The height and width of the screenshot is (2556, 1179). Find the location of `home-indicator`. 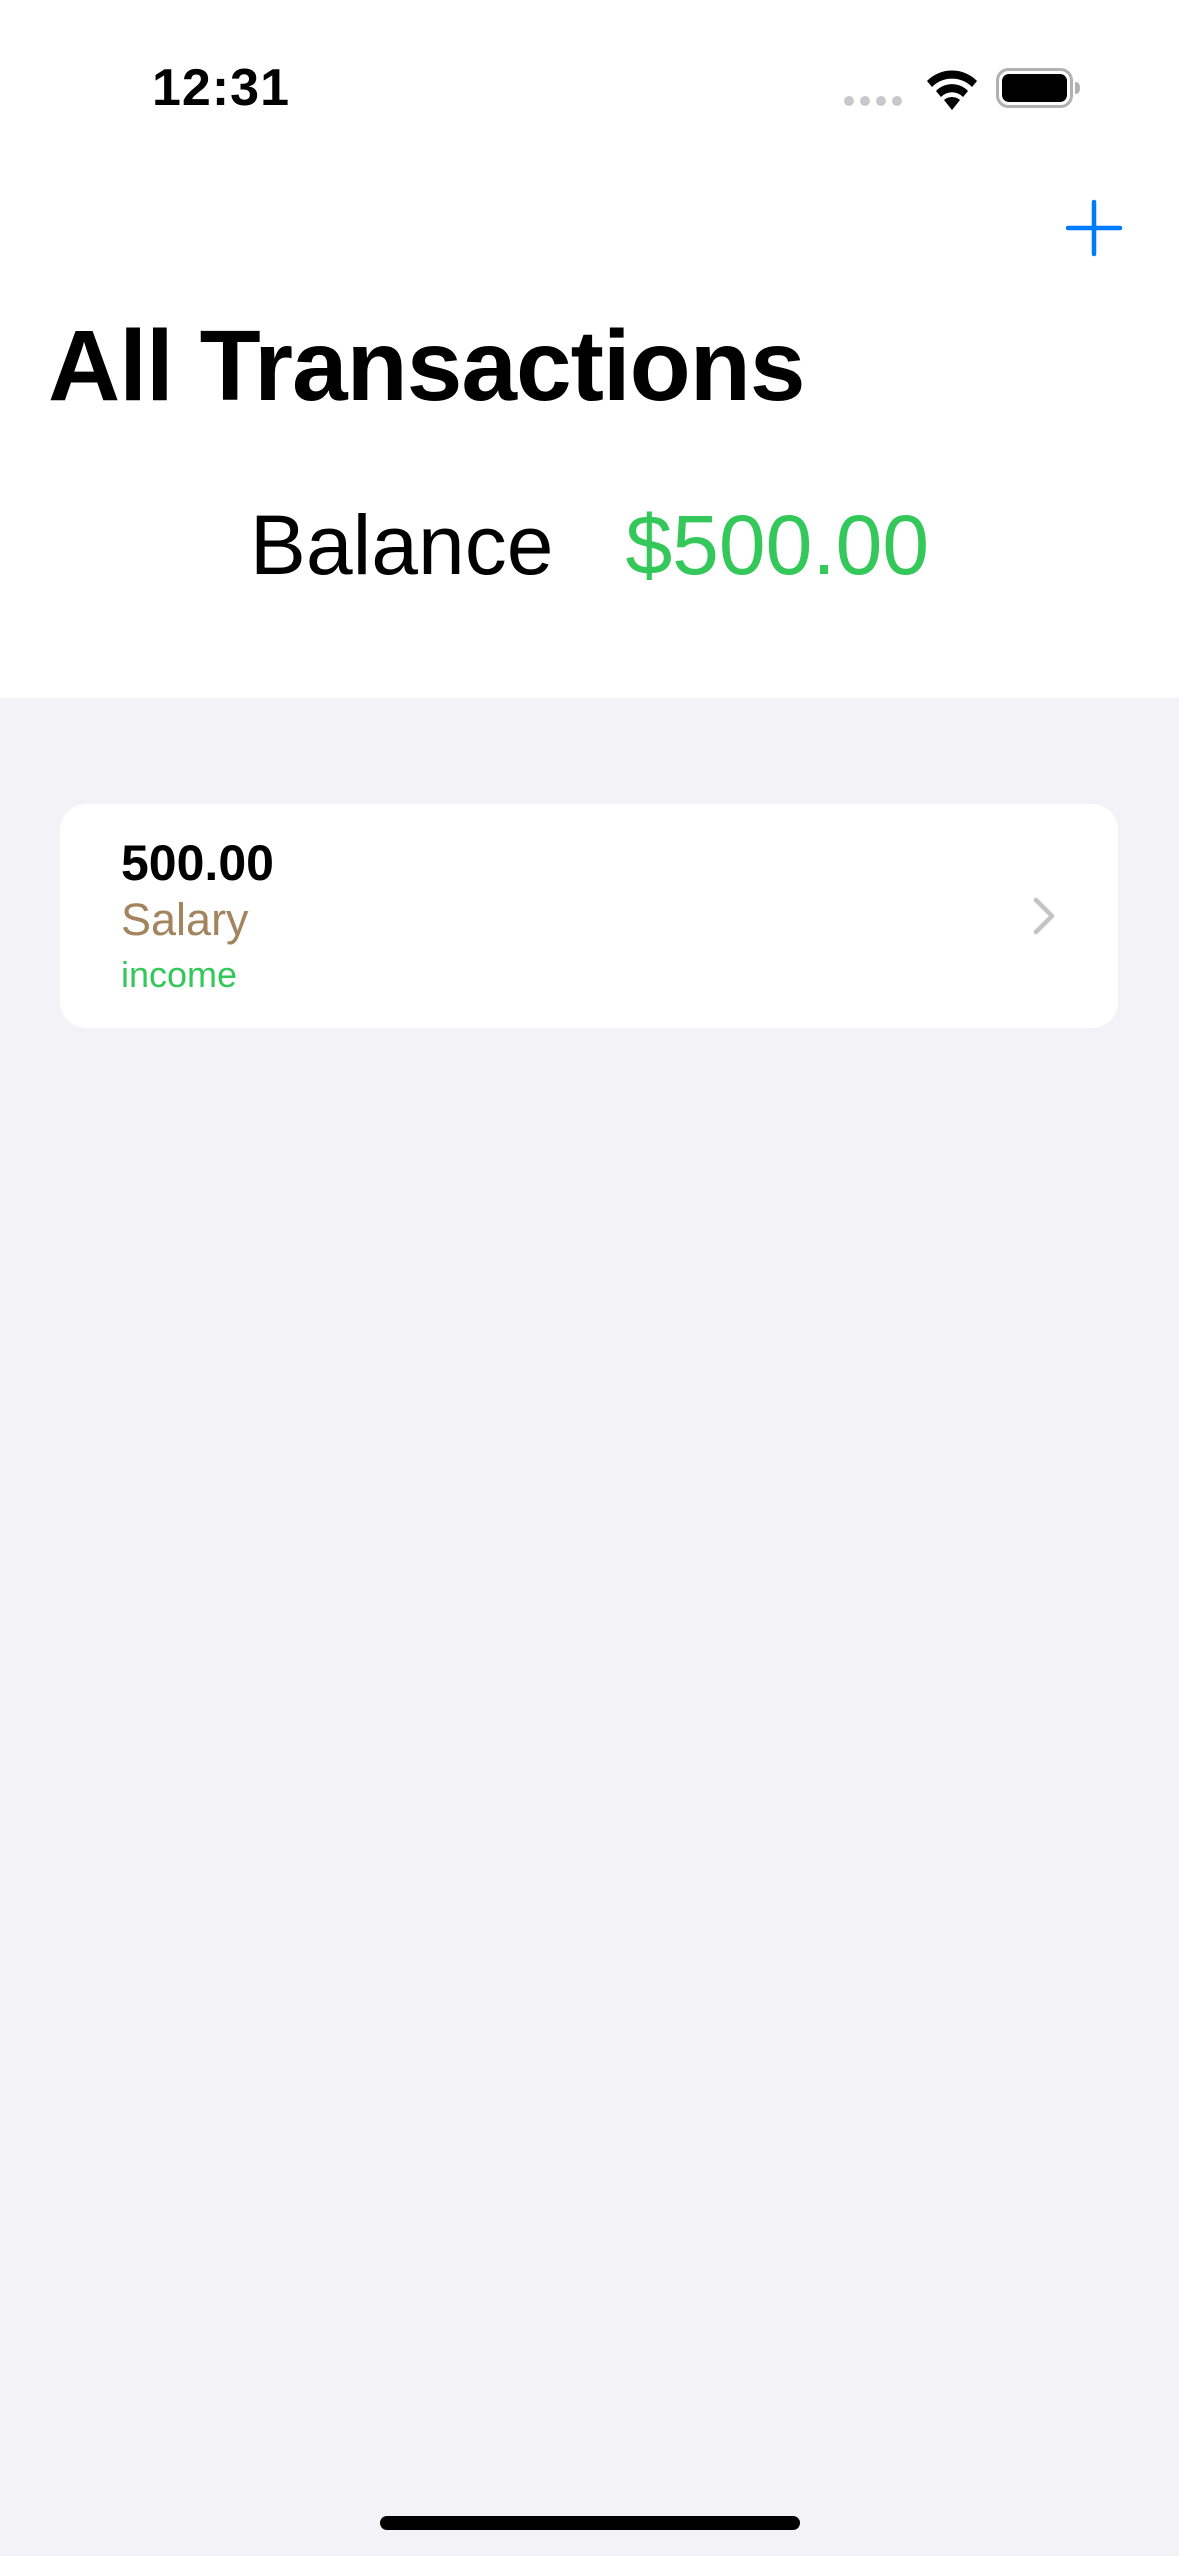

home-indicator is located at coordinates (590, 2523).